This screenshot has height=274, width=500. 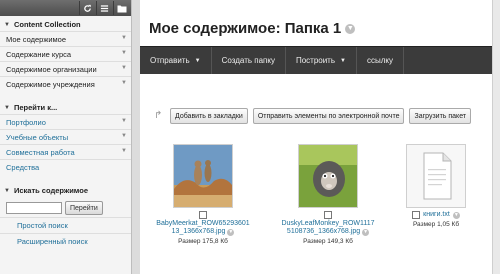 I want to click on search-content-title: Искать содержимое, so click(x=51, y=190).